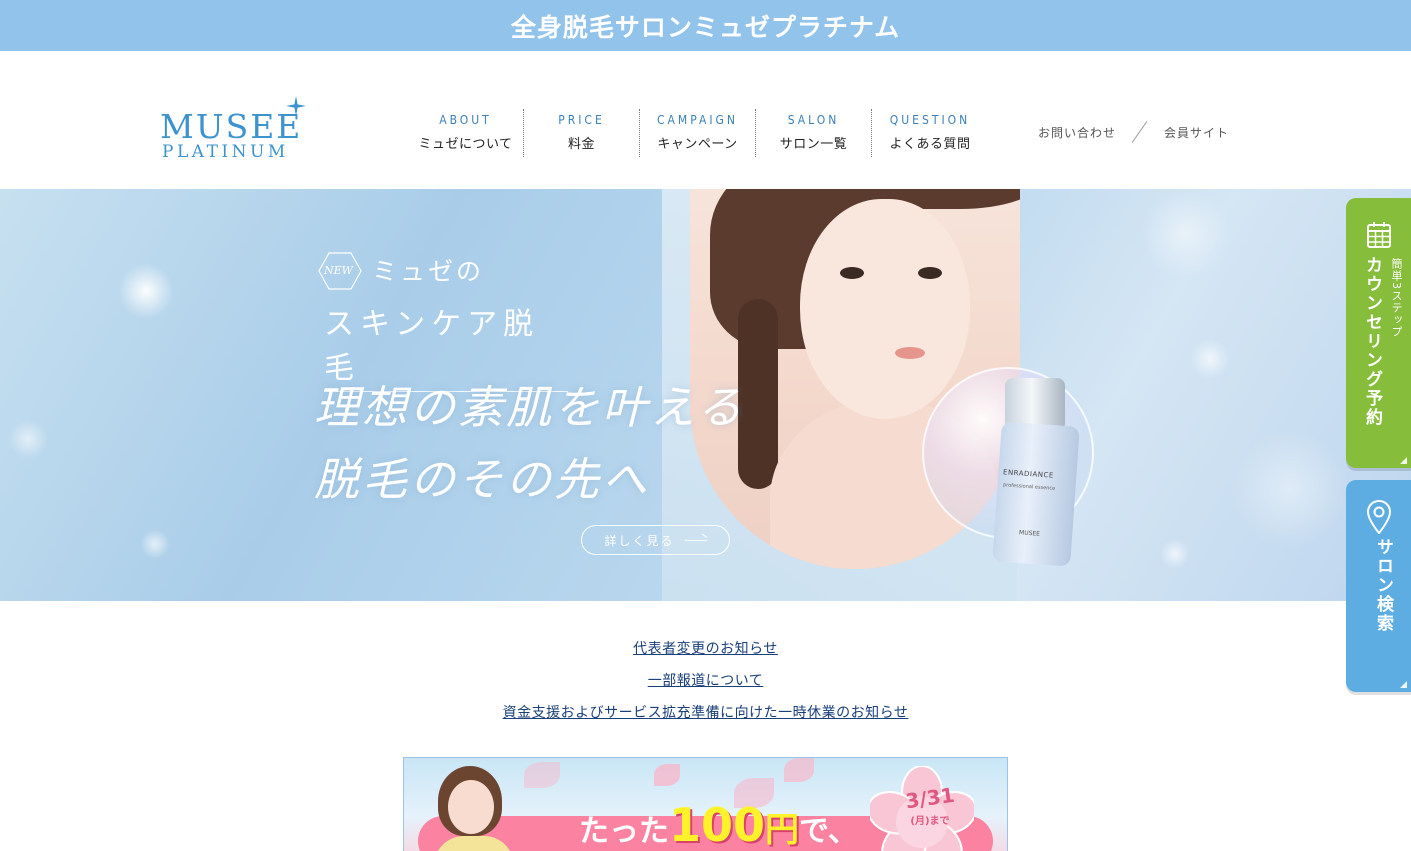 The height and width of the screenshot is (851, 1411). I want to click on nav-question: QUESTION よくある質問, so click(930, 133).